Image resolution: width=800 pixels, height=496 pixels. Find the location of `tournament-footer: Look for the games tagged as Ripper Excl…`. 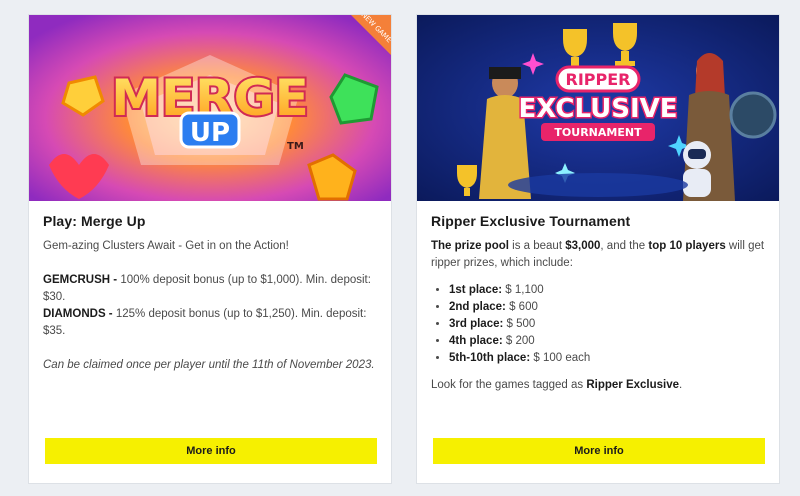

tournament-footer: Look for the games tagged as Ripper Excl… is located at coordinates (557, 385).